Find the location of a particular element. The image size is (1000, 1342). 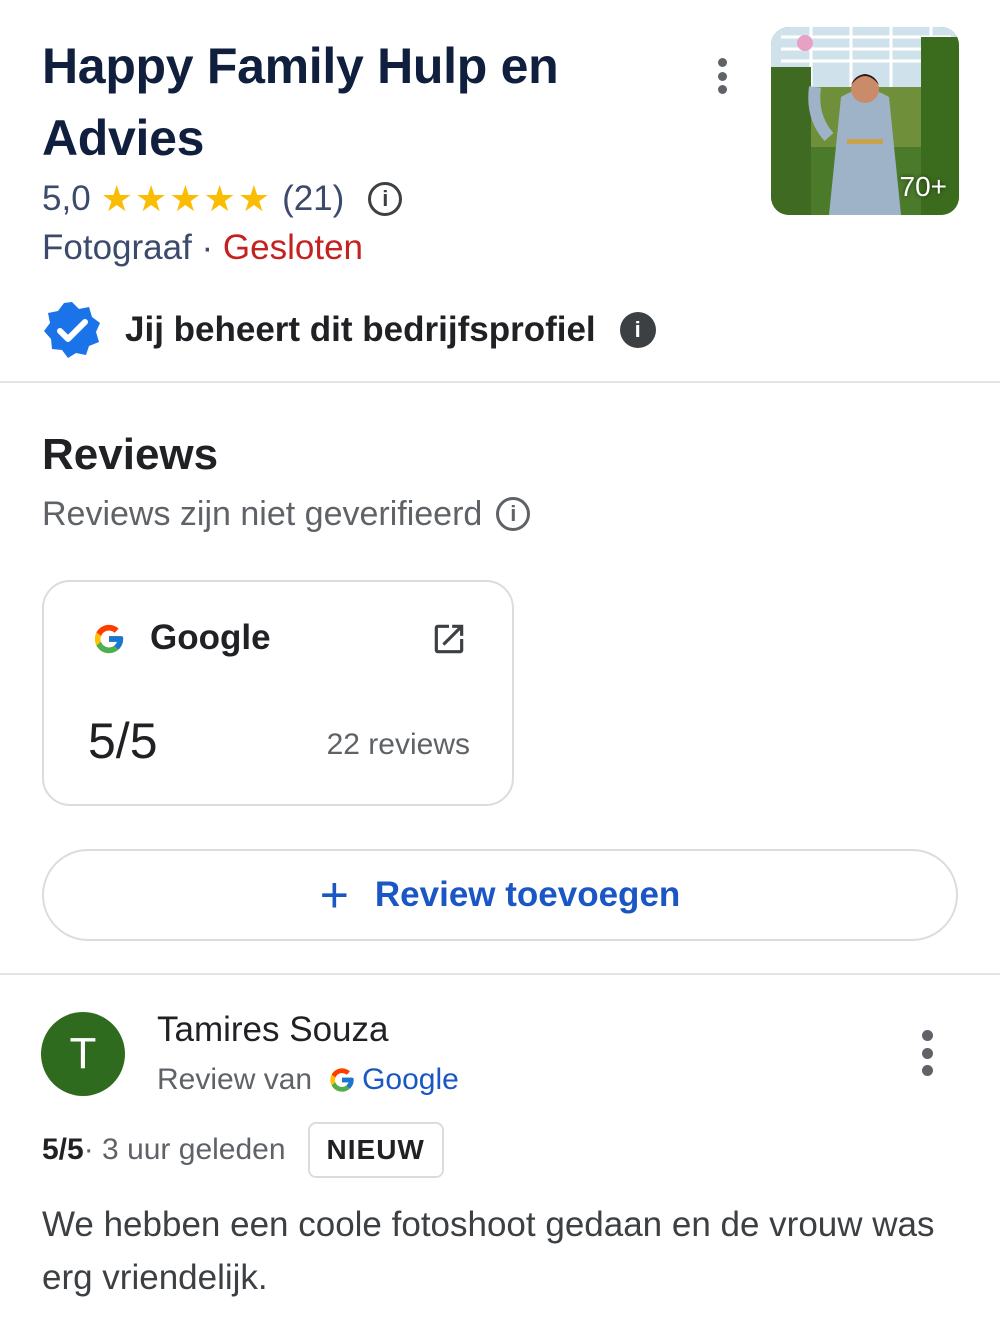

rating-row: 5,0 ★ ★ ★ ★ ★ (21) i is located at coordinates (222, 199).